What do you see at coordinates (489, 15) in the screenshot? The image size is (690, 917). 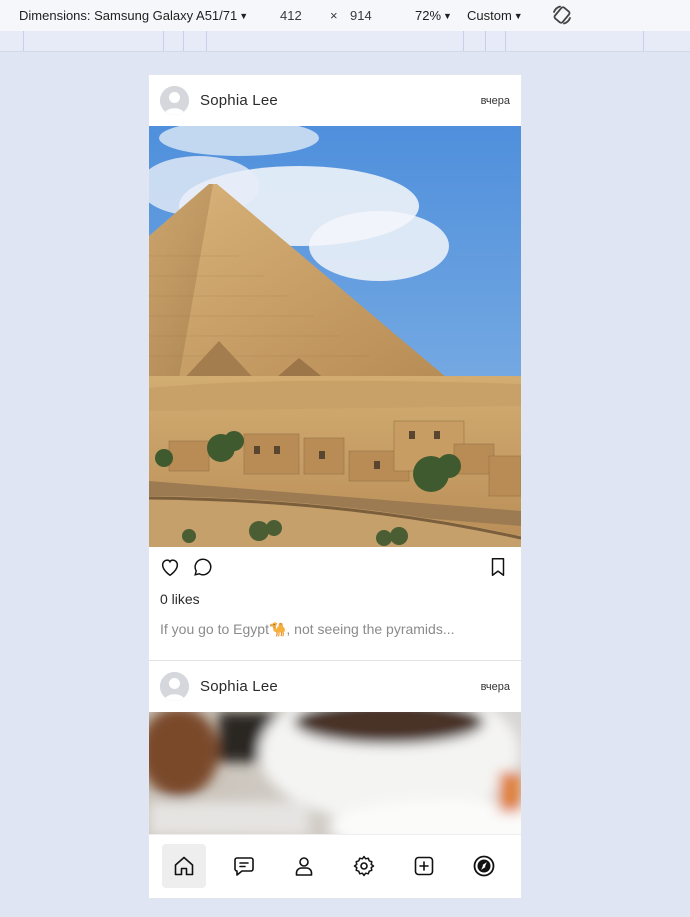 I see `throttle-label: Custom` at bounding box center [489, 15].